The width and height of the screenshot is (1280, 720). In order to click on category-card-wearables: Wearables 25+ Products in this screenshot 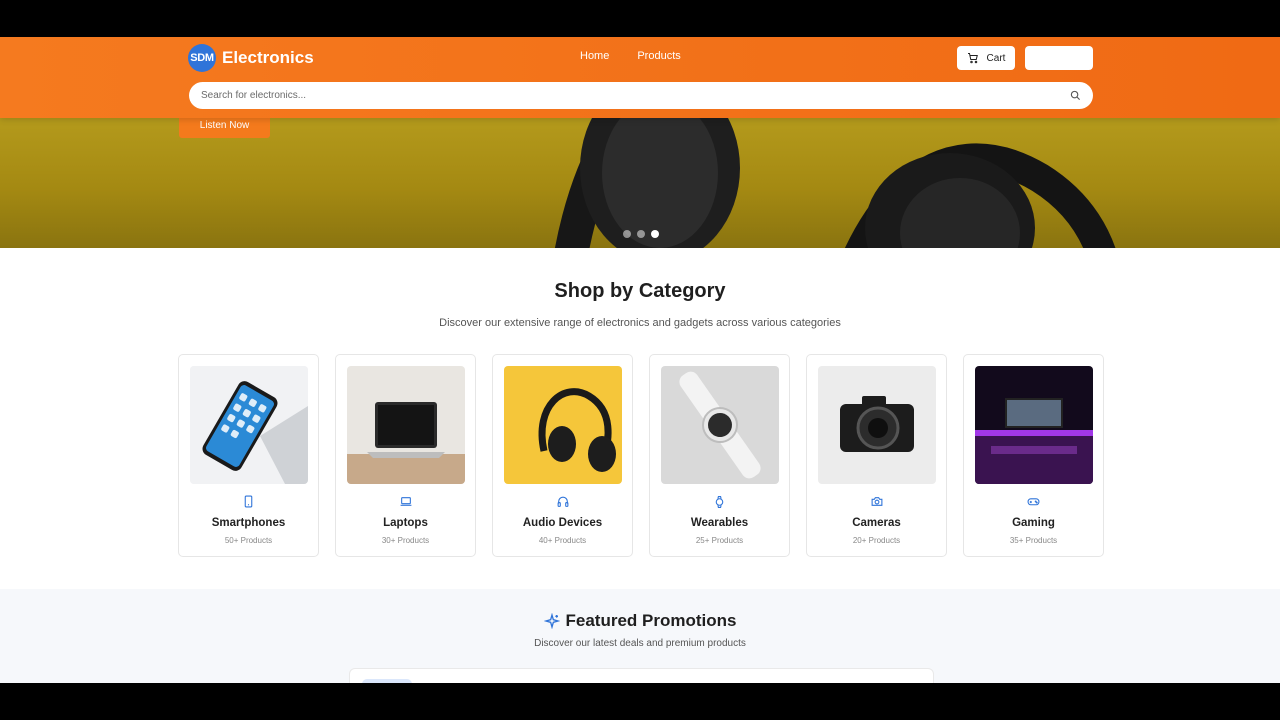, I will do `click(719, 455)`.